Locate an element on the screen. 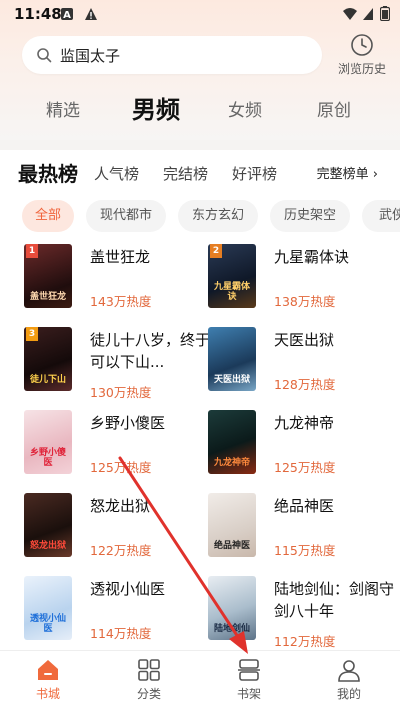 This screenshot has width=400, height=710. book-heat: 138万热度 is located at coordinates (305, 301).